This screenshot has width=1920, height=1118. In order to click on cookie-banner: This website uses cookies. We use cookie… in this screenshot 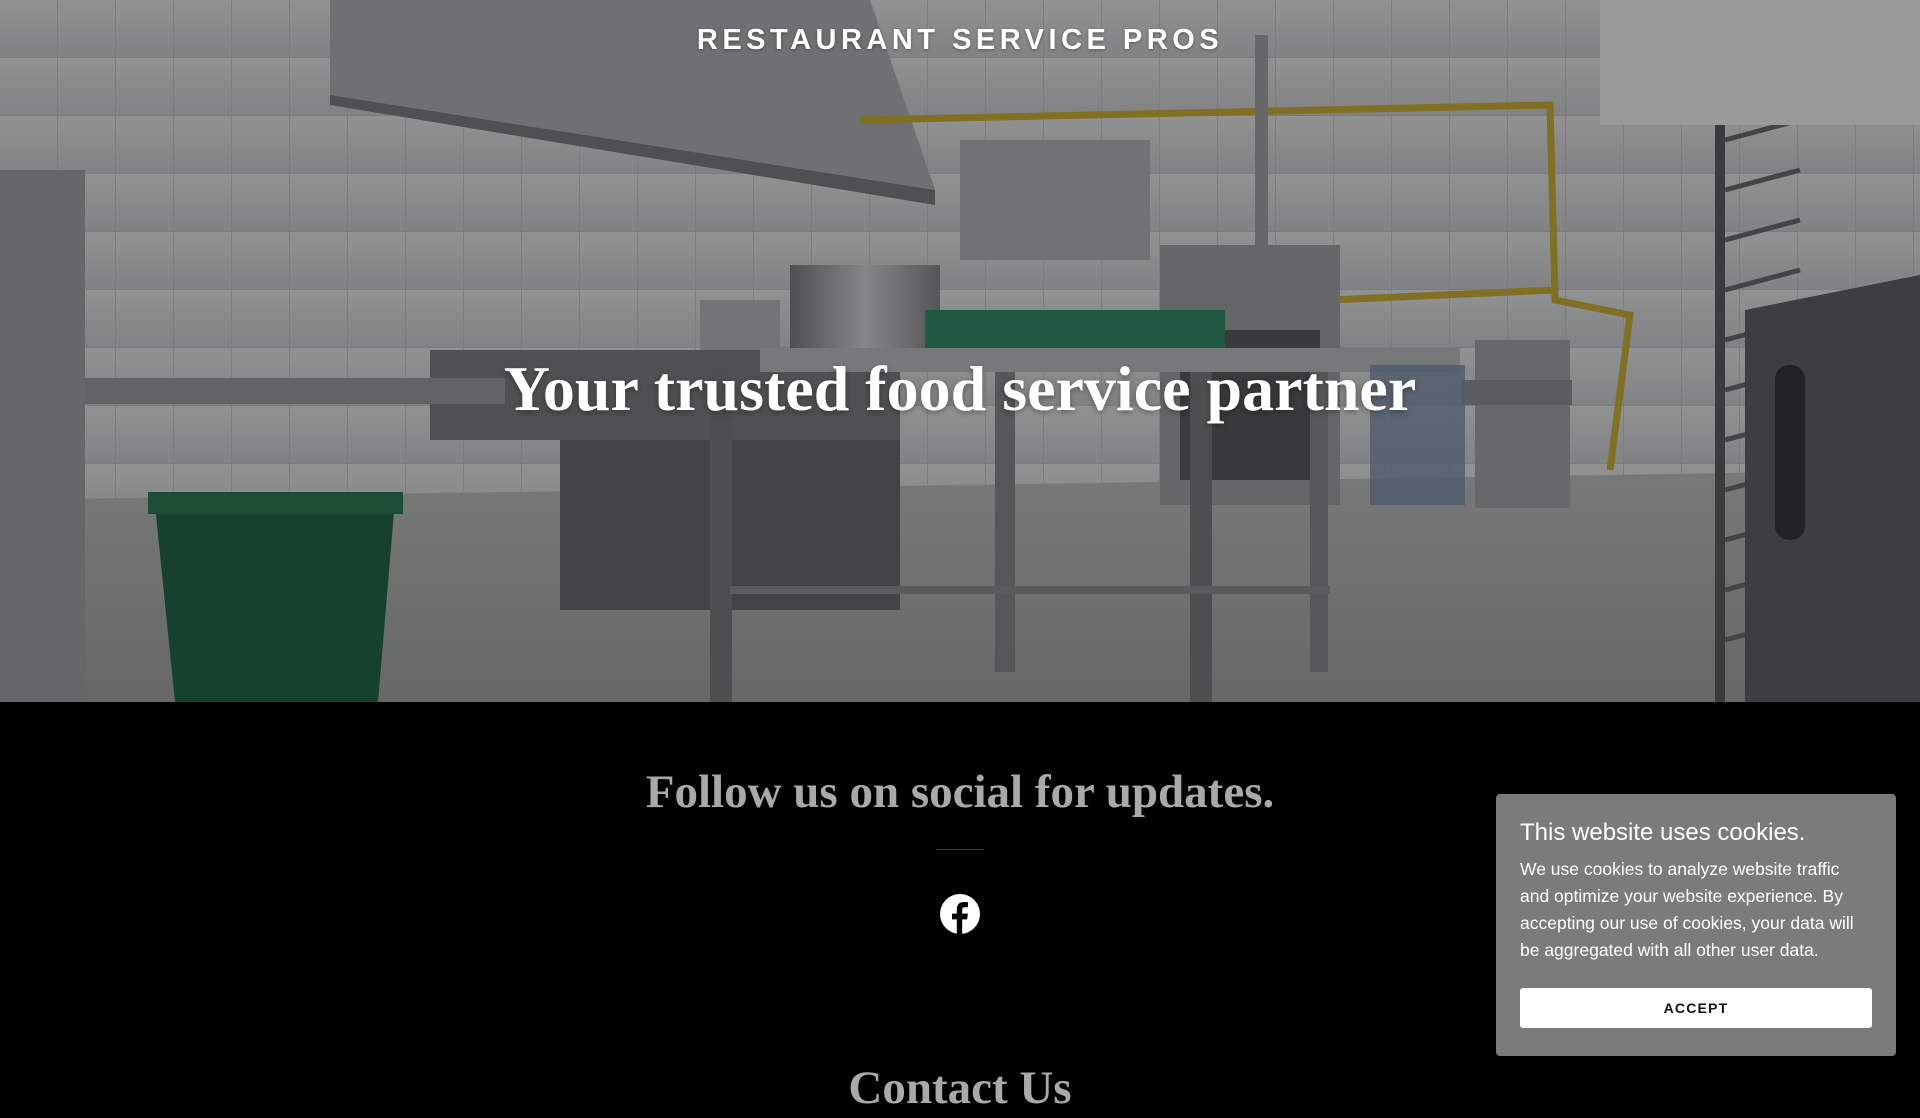, I will do `click(1696, 925)`.